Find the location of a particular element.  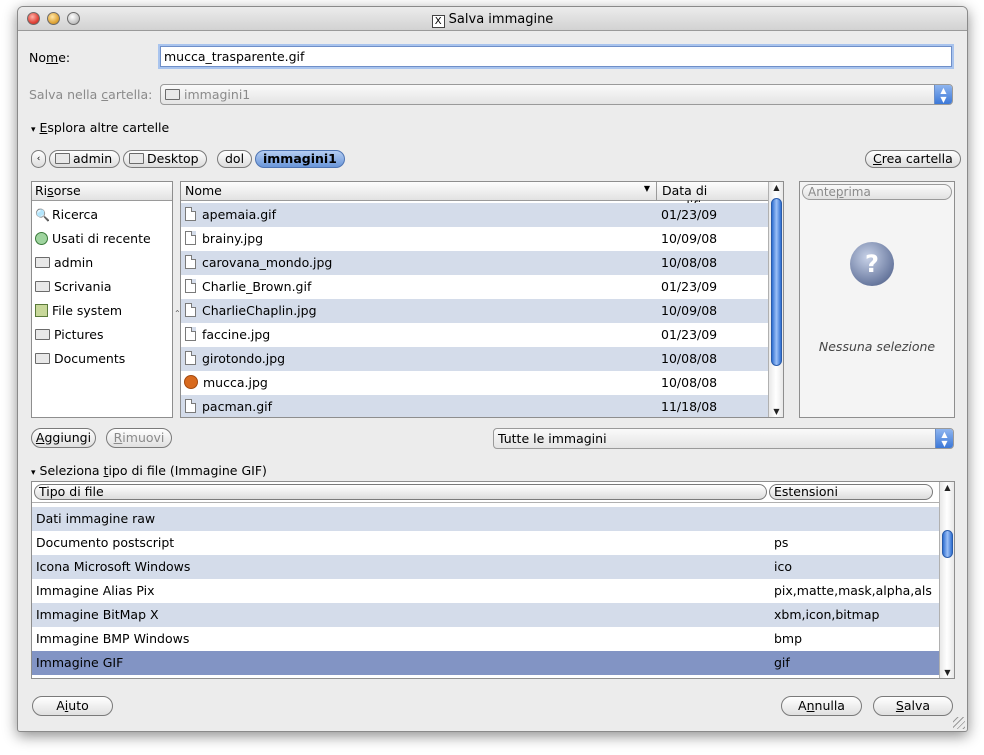

place-item-search: 🔍 Ricerca is located at coordinates (102, 215).